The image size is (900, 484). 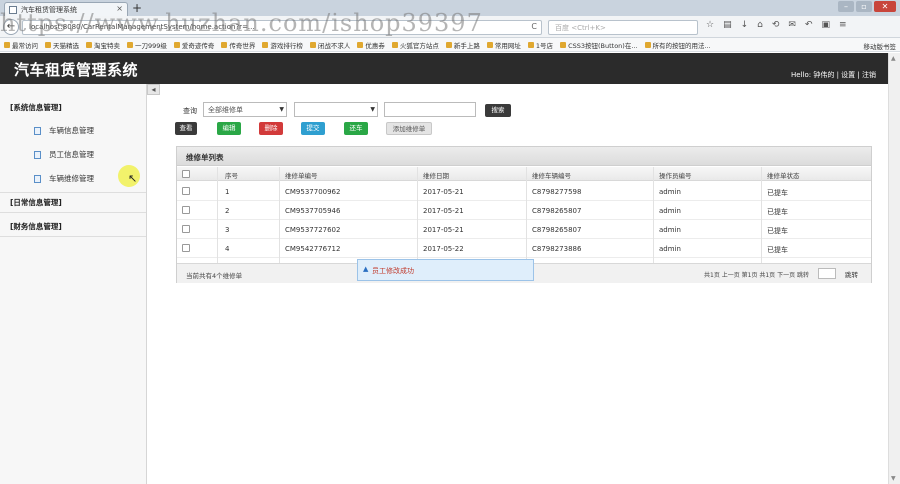 I want to click on home-icon: ⌂, so click(x=760, y=25).